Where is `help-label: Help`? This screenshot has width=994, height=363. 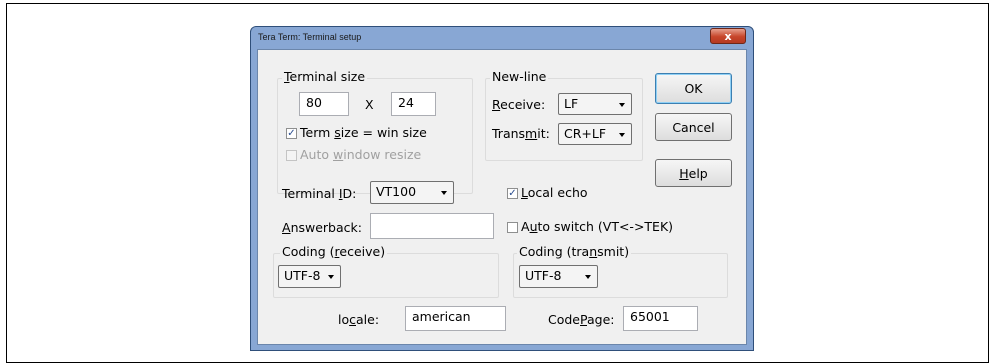
help-label: Help is located at coordinates (693, 173).